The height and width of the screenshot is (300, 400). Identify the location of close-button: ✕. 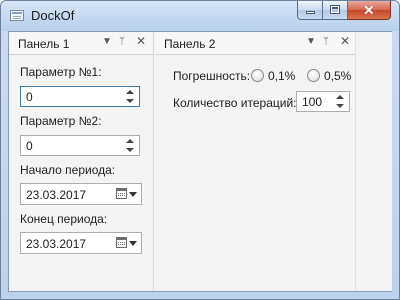
(369, 10).